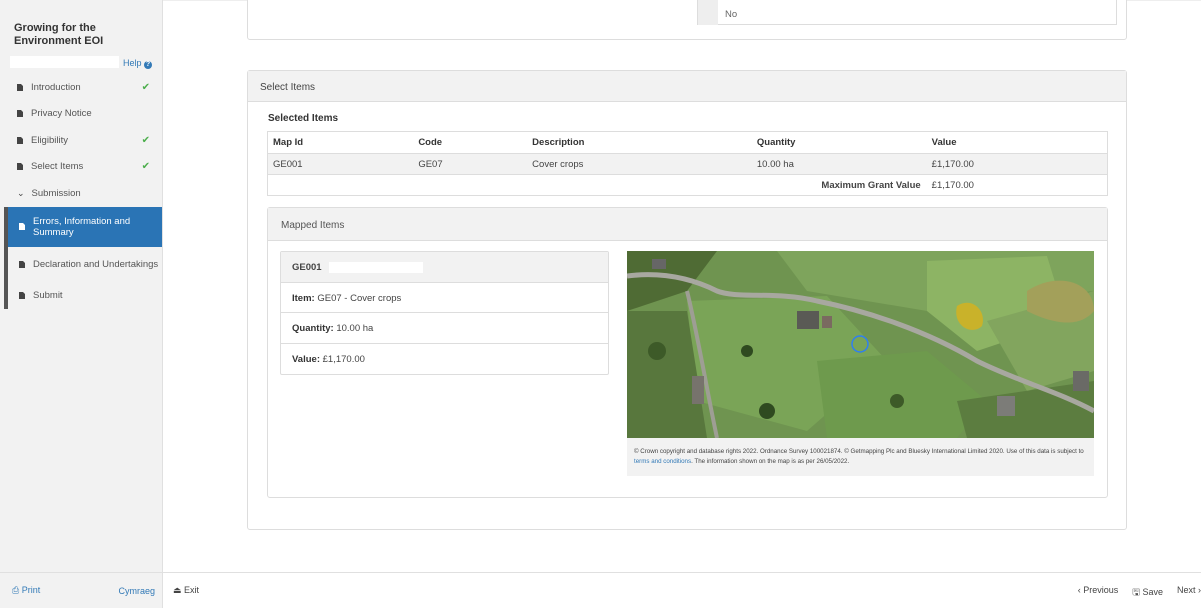 This screenshot has height=608, width=1201. I want to click on help-link: Help ?, so click(137, 63).